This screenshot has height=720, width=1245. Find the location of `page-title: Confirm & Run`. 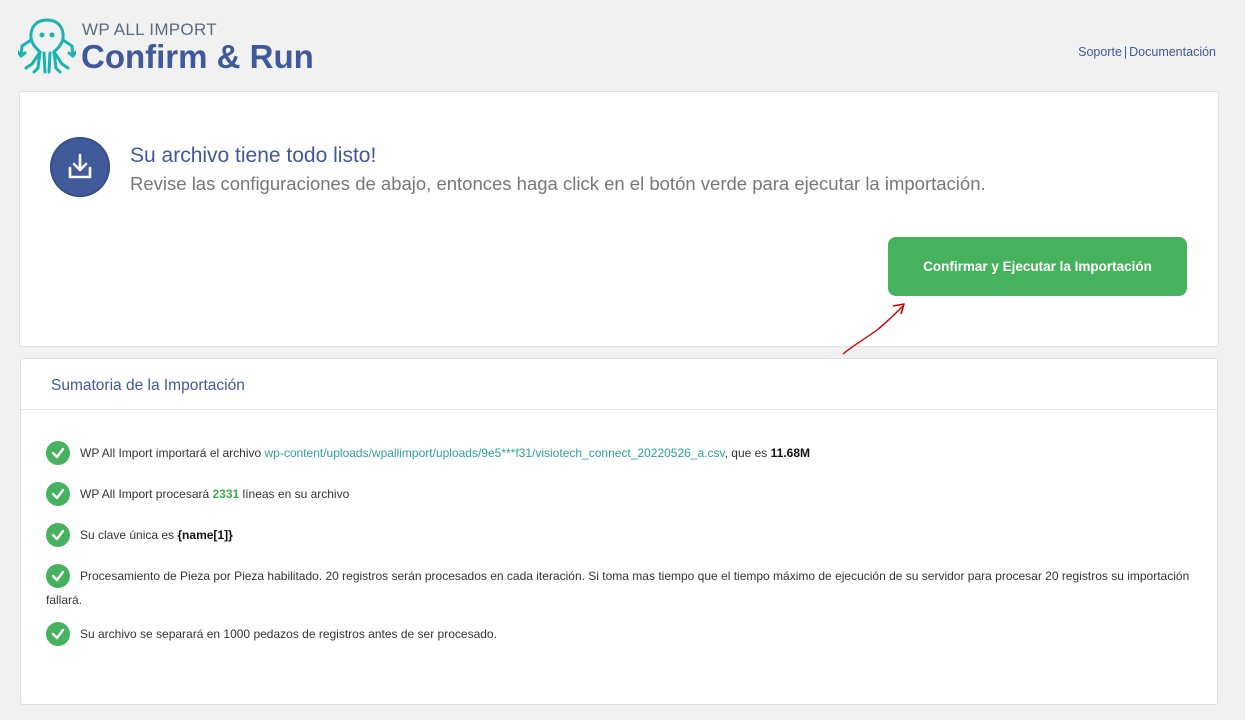

page-title: Confirm & Run is located at coordinates (197, 56).